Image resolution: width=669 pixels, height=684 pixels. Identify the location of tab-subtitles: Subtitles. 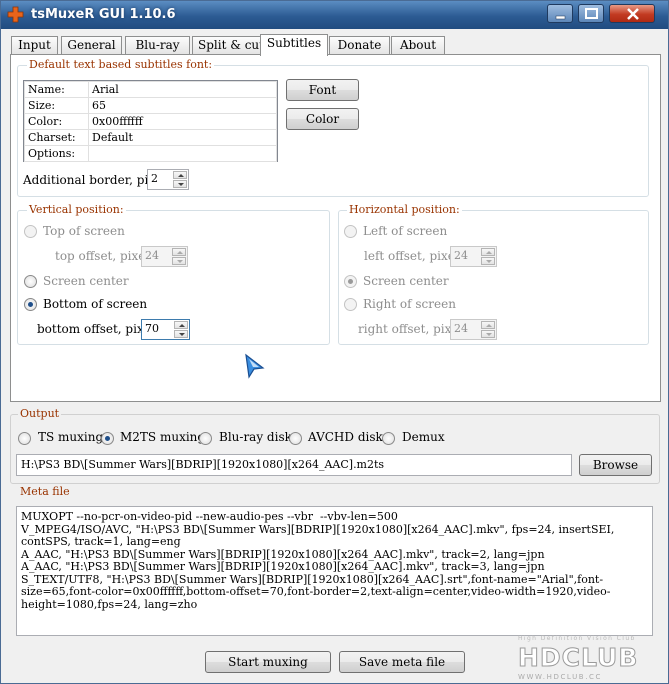
(294, 45).